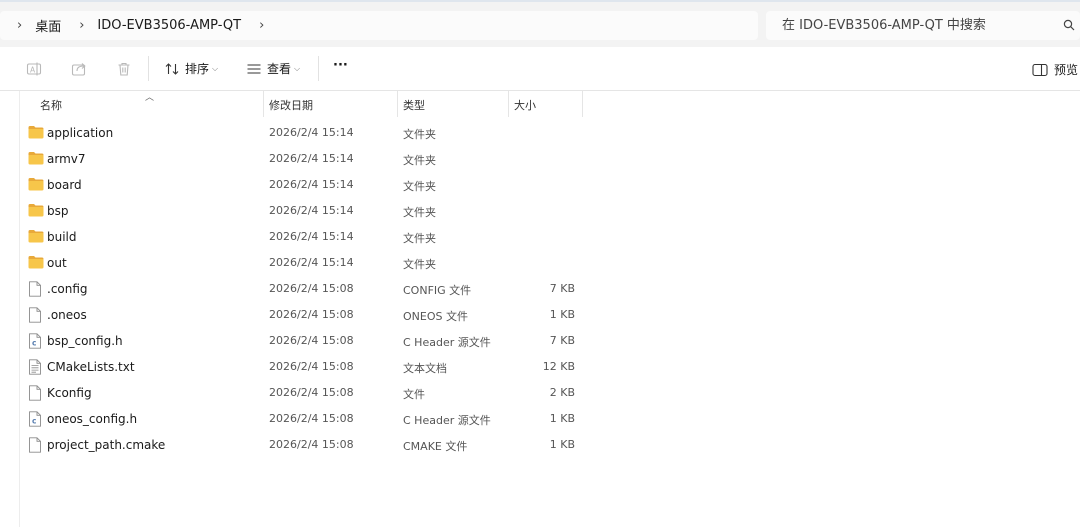 The height and width of the screenshot is (527, 1080). What do you see at coordinates (437, 290) in the screenshot?
I see `file-type: CONFIG 文件` at bounding box center [437, 290].